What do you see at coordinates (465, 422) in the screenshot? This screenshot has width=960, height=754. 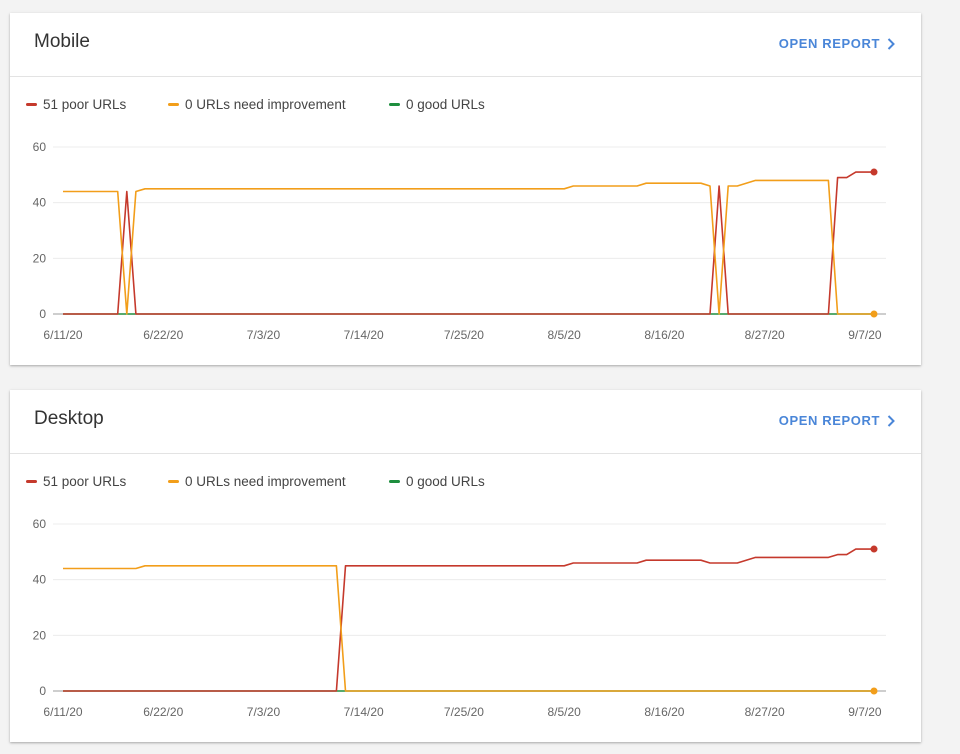 I see `card-header: Desktop OPEN REPORT` at bounding box center [465, 422].